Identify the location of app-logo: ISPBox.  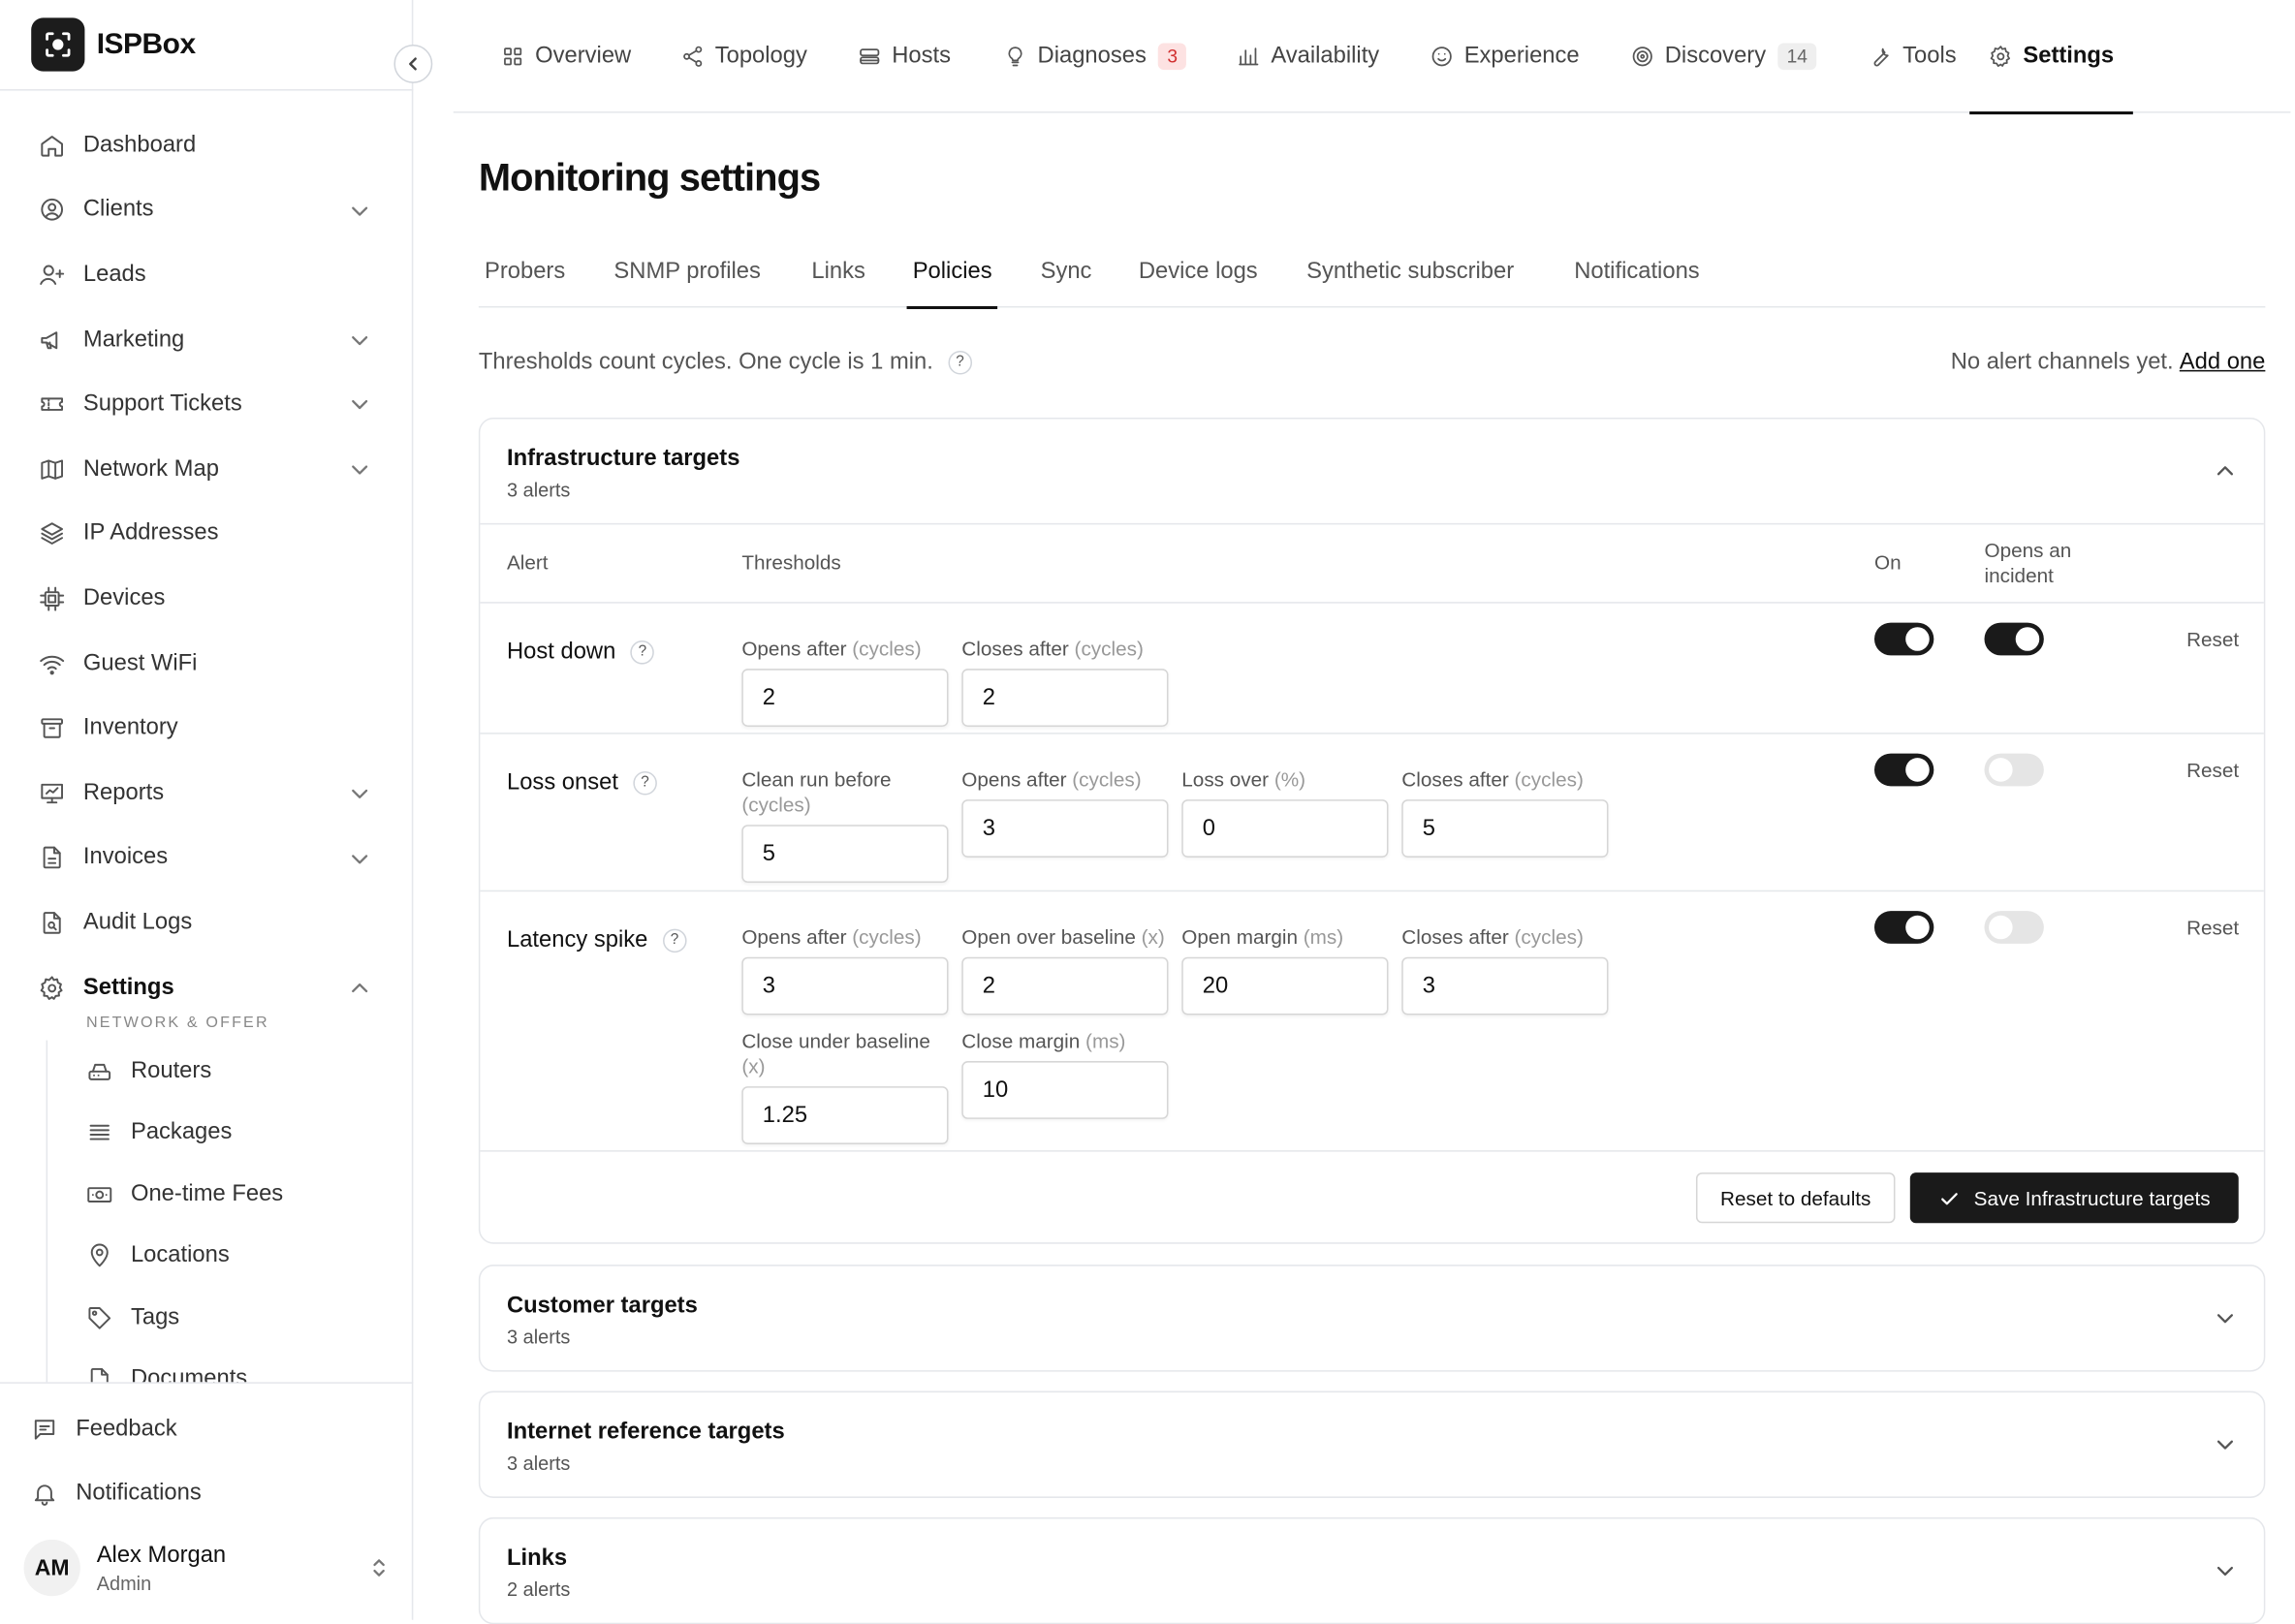
(113, 44).